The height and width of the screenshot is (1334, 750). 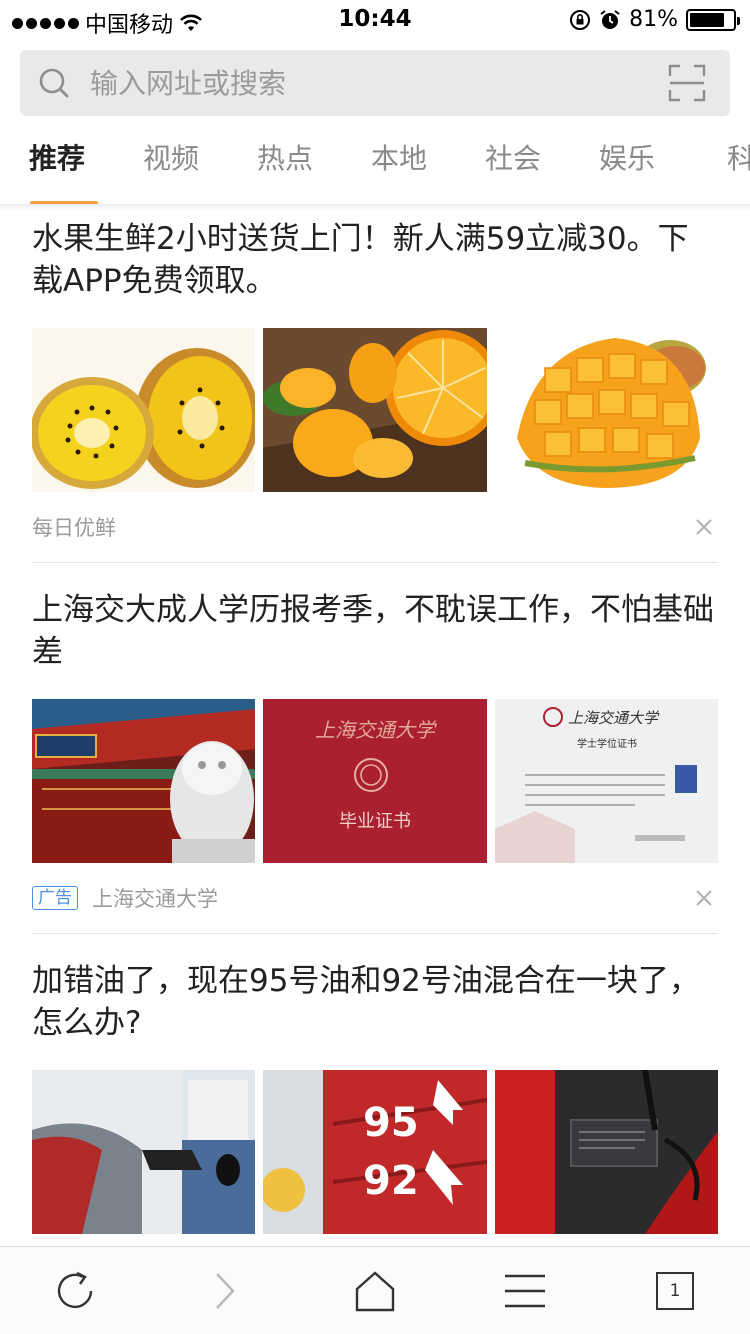 What do you see at coordinates (391, 1181) in the screenshot?
I see `pump-label-92: 92` at bounding box center [391, 1181].